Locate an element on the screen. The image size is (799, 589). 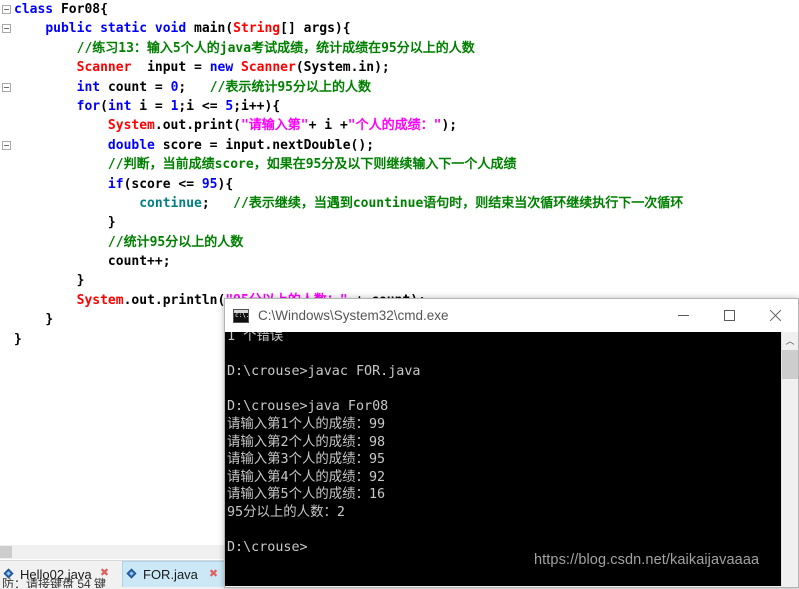
close-icon is located at coordinates (775, 315).